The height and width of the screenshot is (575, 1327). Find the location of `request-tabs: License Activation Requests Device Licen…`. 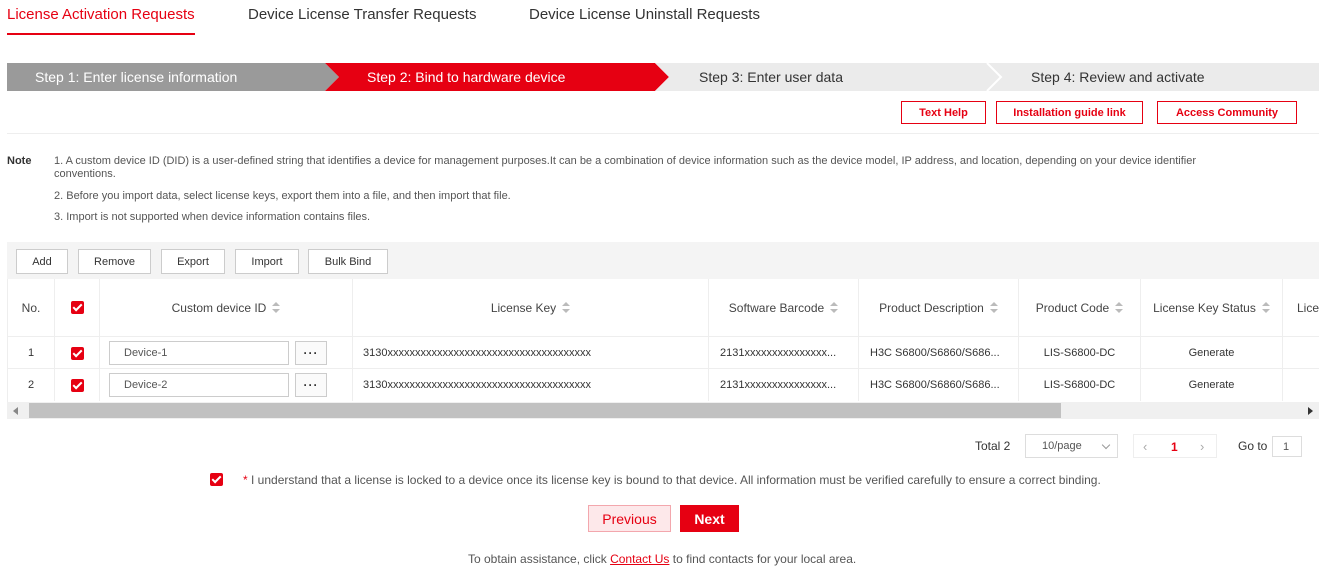

request-tabs: License Activation Requests Device Licen… is located at coordinates (663, 18).